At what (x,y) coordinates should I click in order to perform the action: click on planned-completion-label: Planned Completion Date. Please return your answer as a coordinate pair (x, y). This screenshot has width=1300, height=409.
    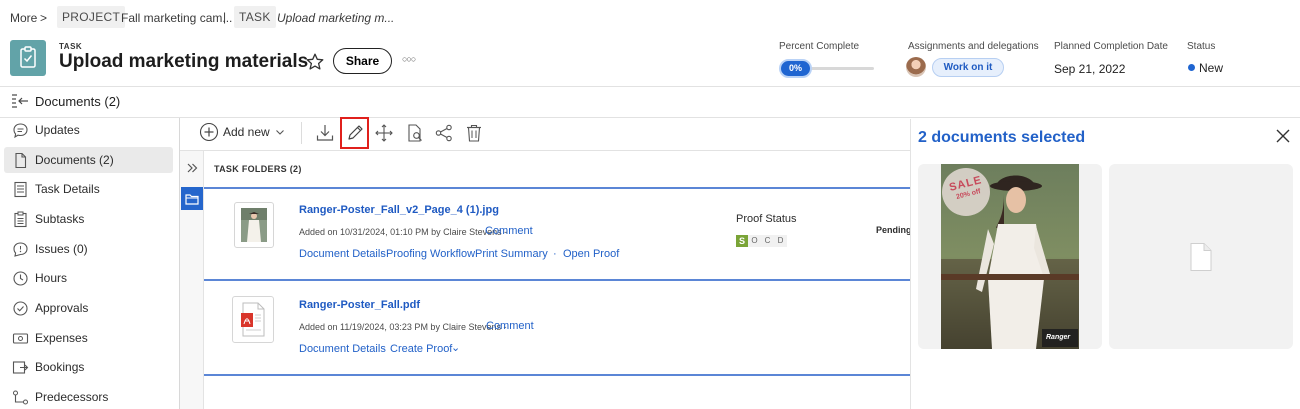
    Looking at the image, I should click on (1111, 46).